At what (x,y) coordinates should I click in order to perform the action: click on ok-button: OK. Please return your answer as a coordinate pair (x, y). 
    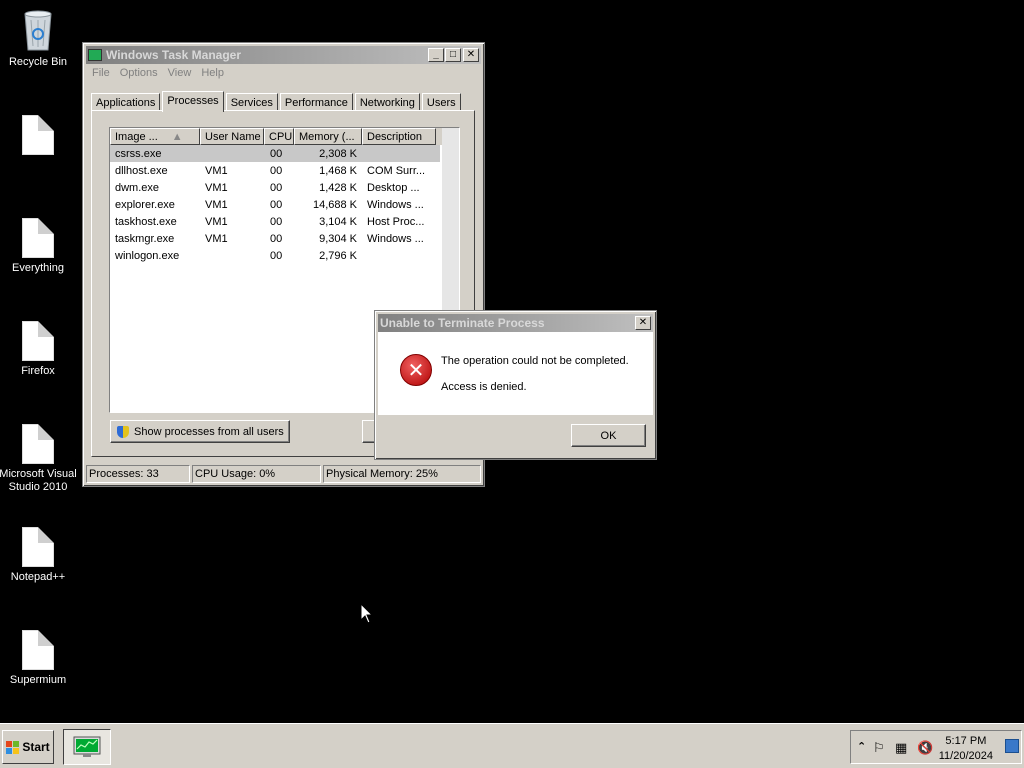
    Looking at the image, I should click on (608, 435).